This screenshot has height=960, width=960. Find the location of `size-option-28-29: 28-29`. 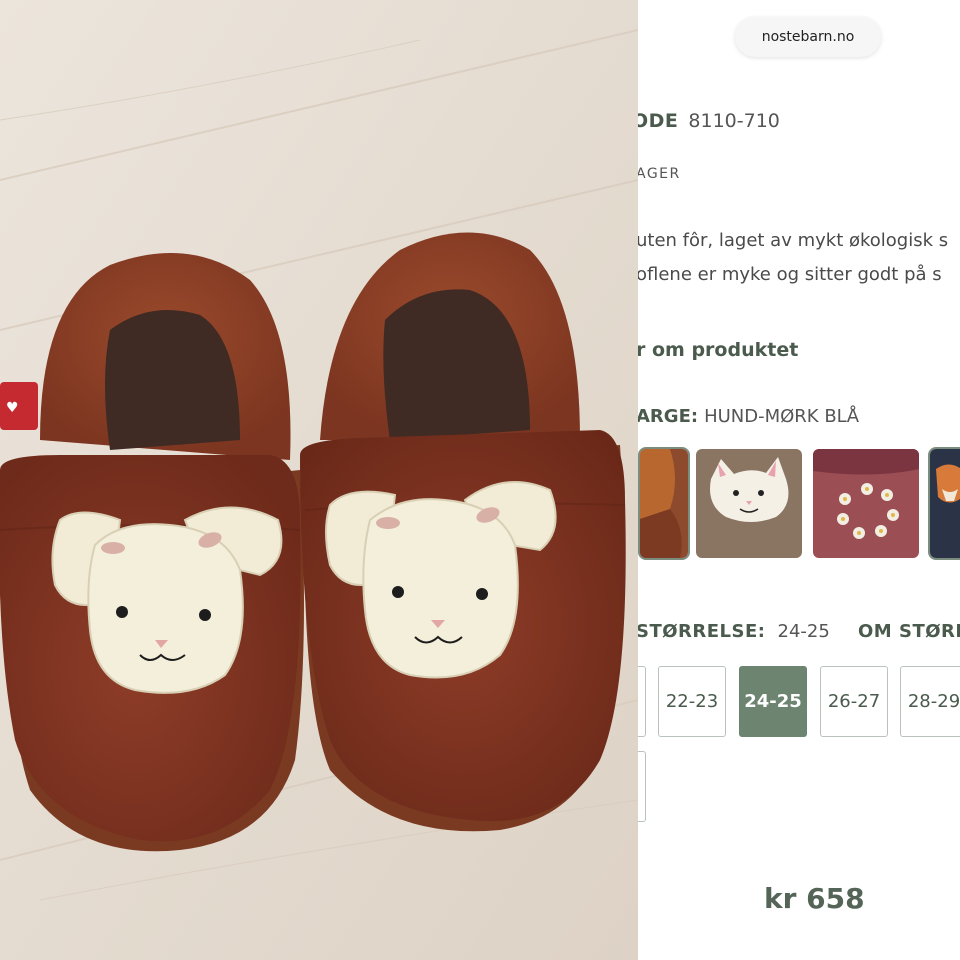

size-option-28-29: 28-29 is located at coordinates (930, 701).